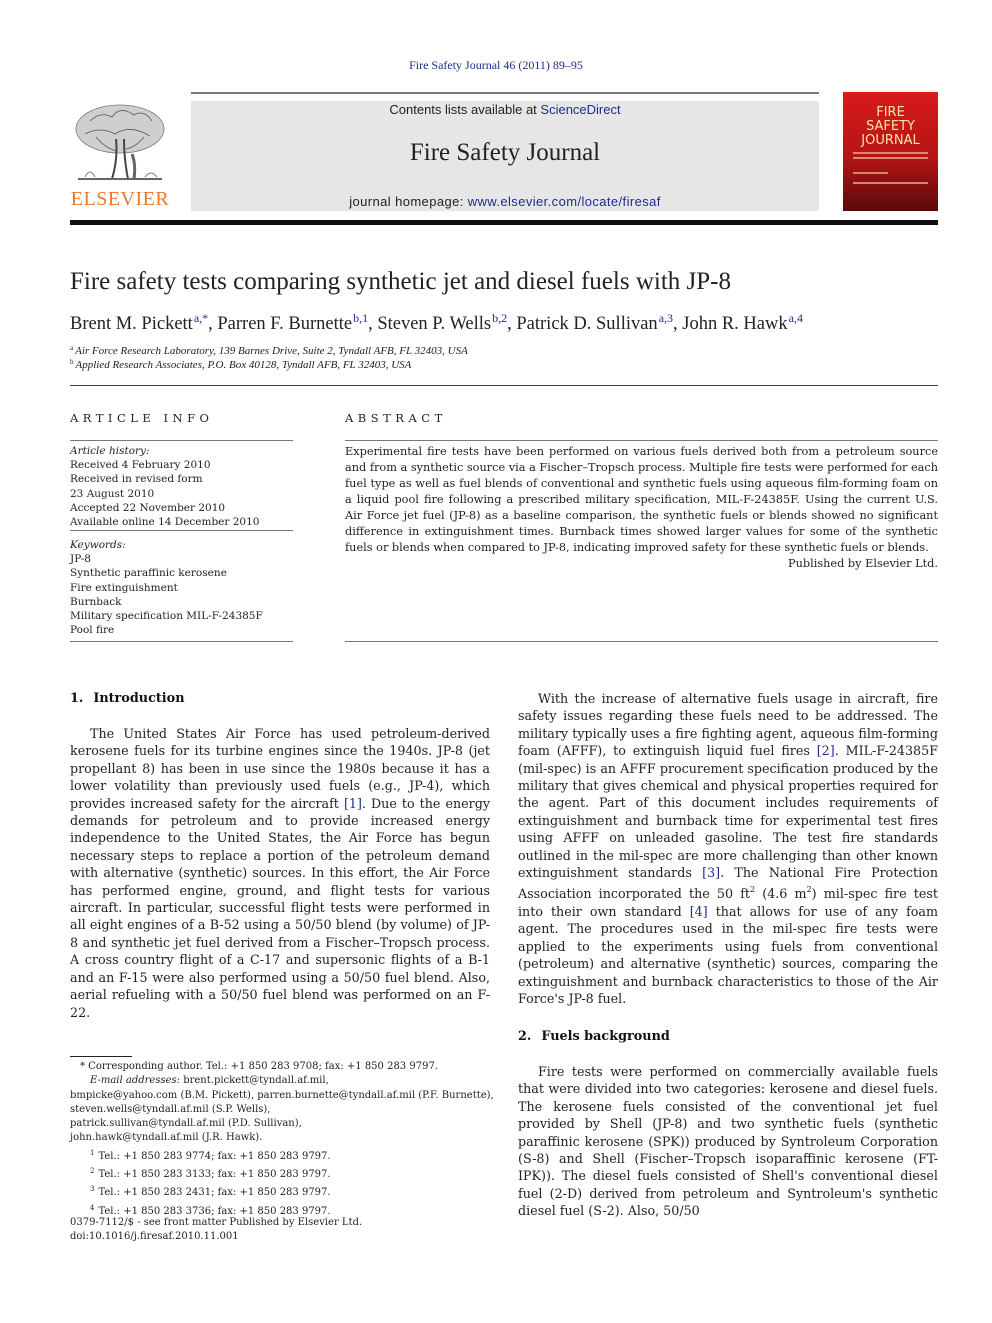 This screenshot has width=992, height=1323. What do you see at coordinates (496, 65) in the screenshot?
I see `journal-citation-link: Fire Safety Journal 46 (2011) 89–95` at bounding box center [496, 65].